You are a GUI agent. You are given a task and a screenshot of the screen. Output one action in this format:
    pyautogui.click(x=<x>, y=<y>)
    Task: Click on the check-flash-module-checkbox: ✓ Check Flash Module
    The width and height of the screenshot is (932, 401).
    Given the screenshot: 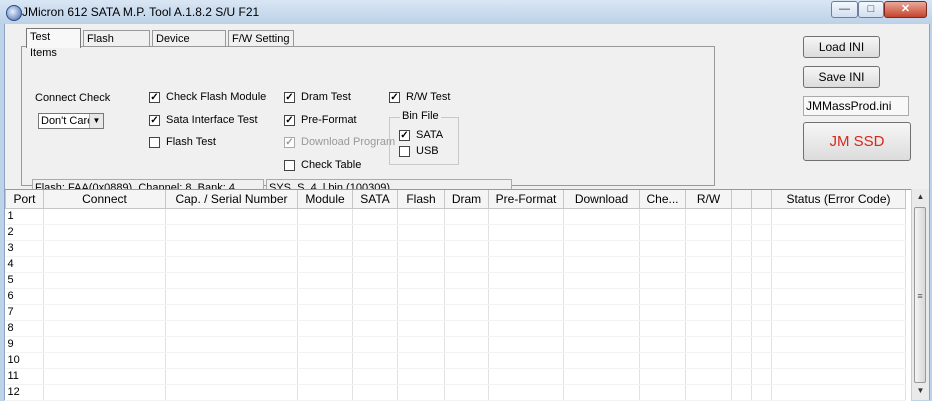 What is the action you would take?
    pyautogui.click(x=207, y=97)
    